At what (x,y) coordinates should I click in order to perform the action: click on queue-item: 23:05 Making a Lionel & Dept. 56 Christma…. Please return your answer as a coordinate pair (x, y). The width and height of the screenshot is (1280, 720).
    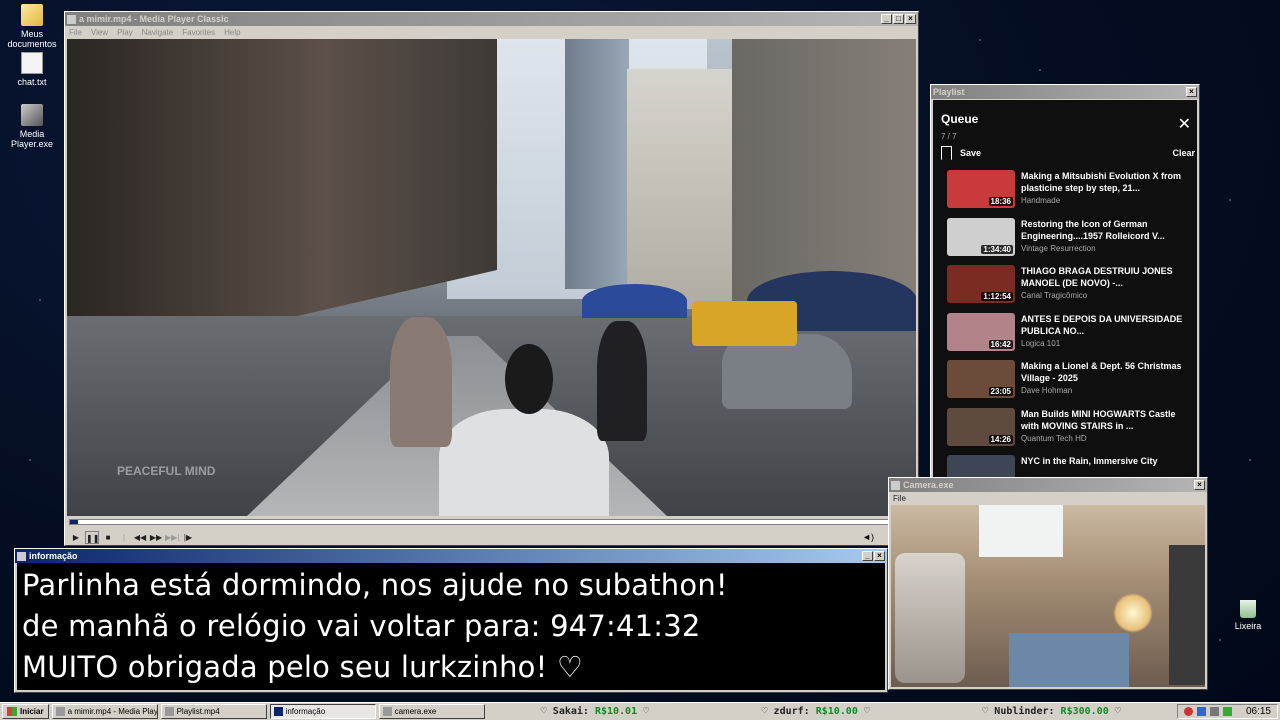
    Looking at the image, I should click on (1070, 384).